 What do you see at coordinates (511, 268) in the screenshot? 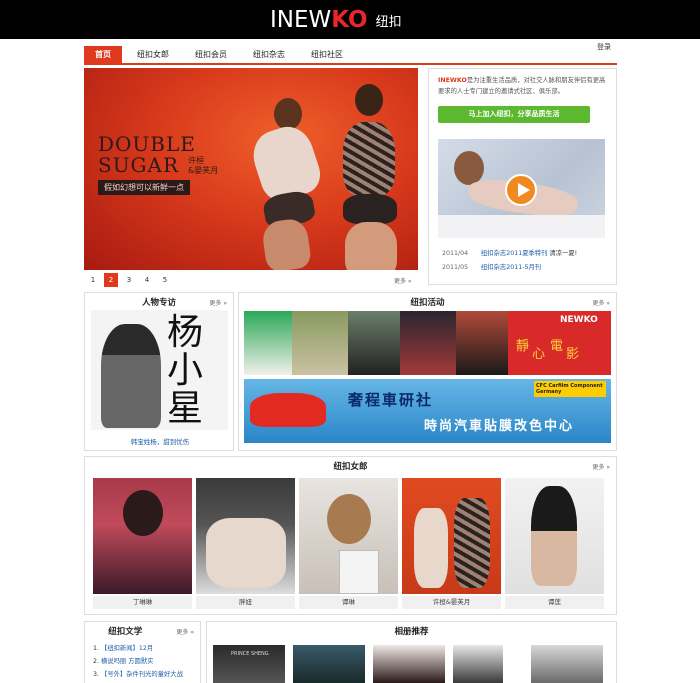
I see `news-title: 纽扣杂志2011-5月刊` at bounding box center [511, 268].